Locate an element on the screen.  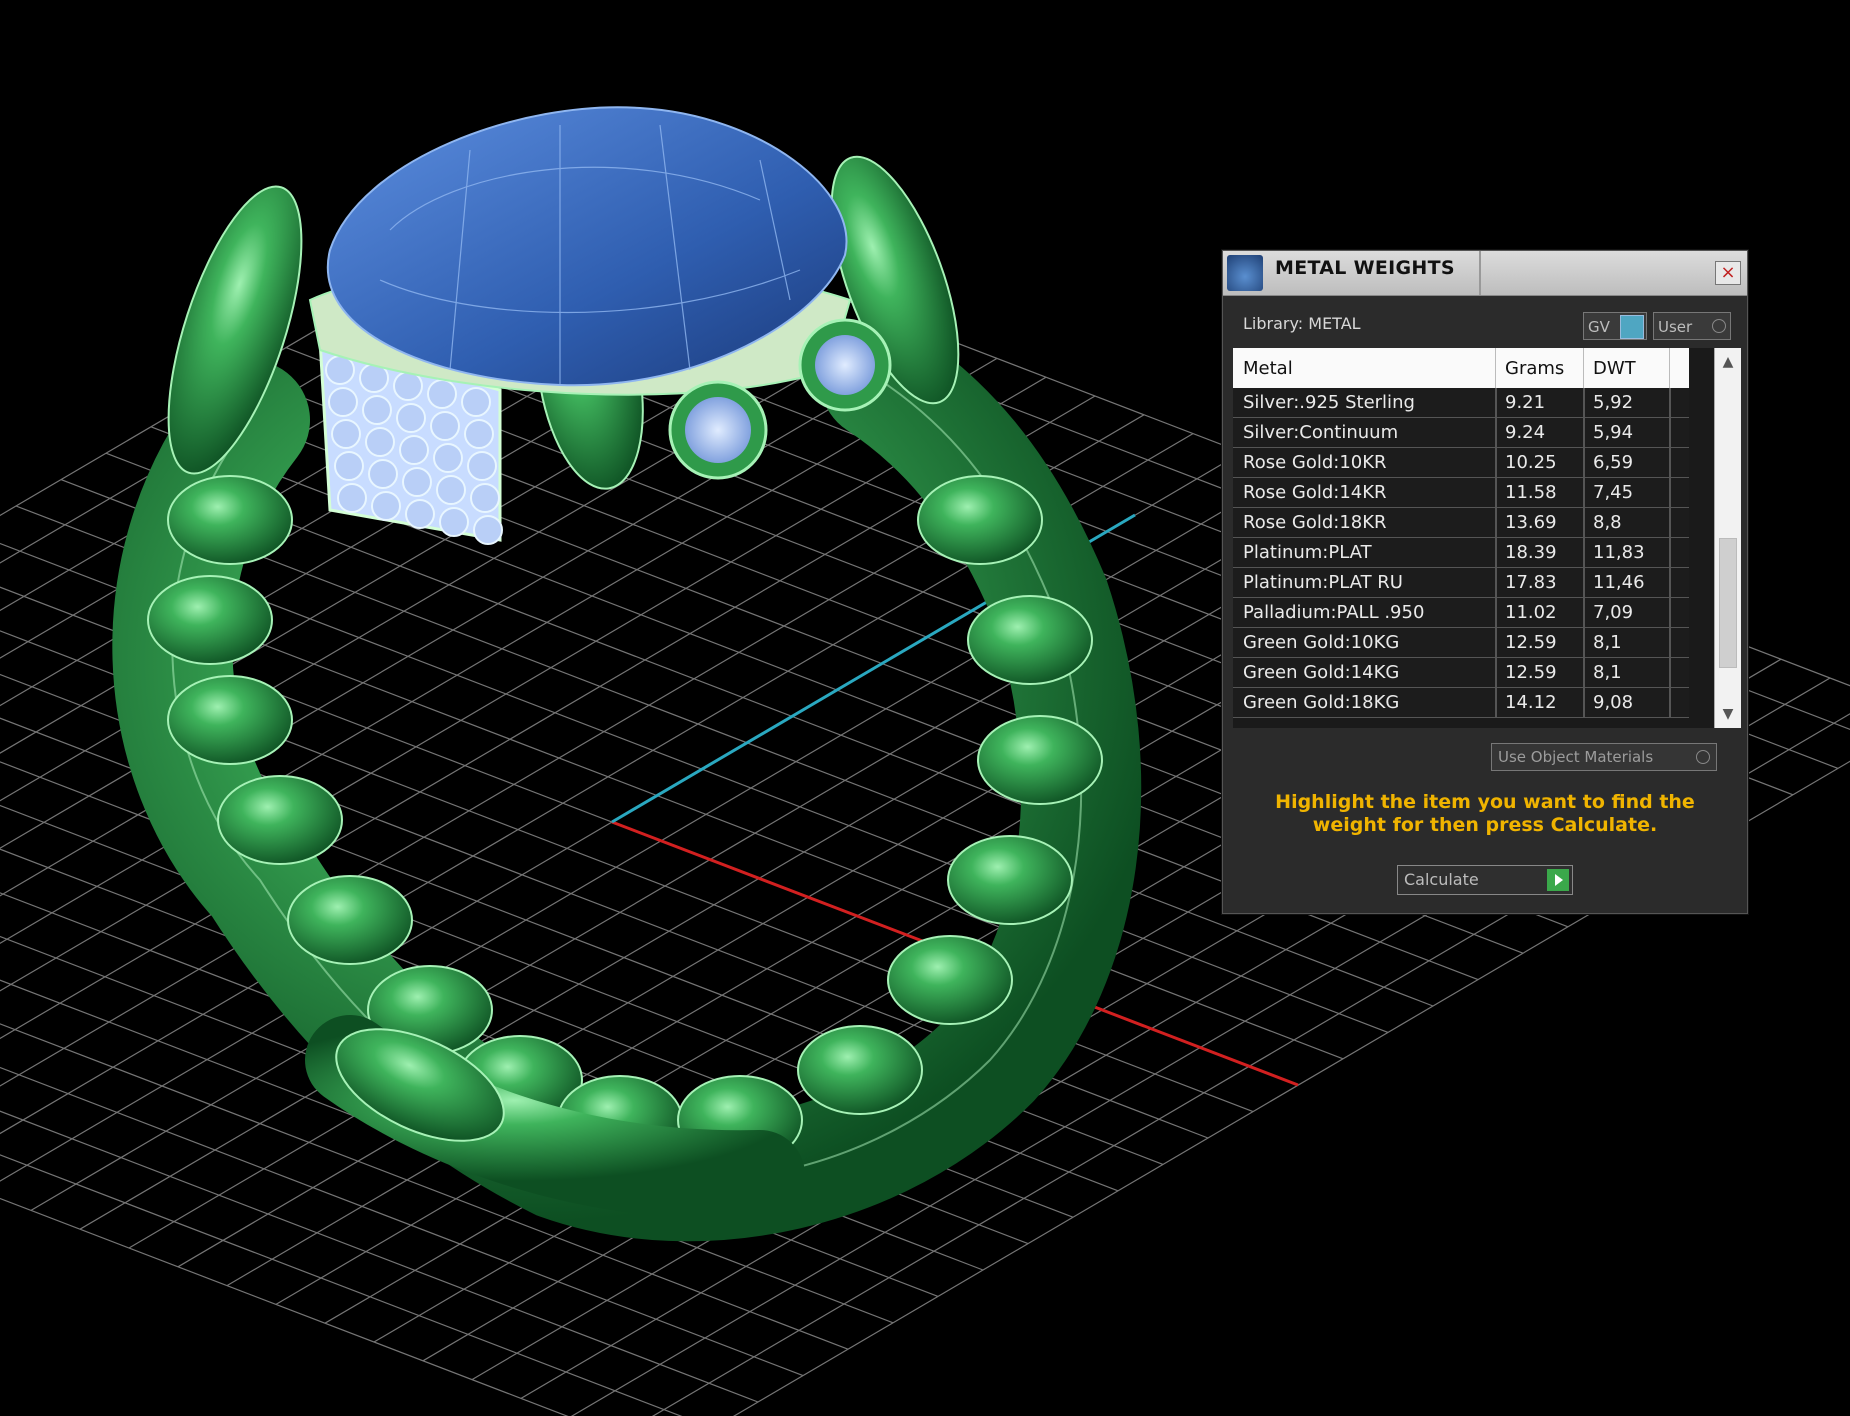
header-grams: Grams is located at coordinates (1534, 368).